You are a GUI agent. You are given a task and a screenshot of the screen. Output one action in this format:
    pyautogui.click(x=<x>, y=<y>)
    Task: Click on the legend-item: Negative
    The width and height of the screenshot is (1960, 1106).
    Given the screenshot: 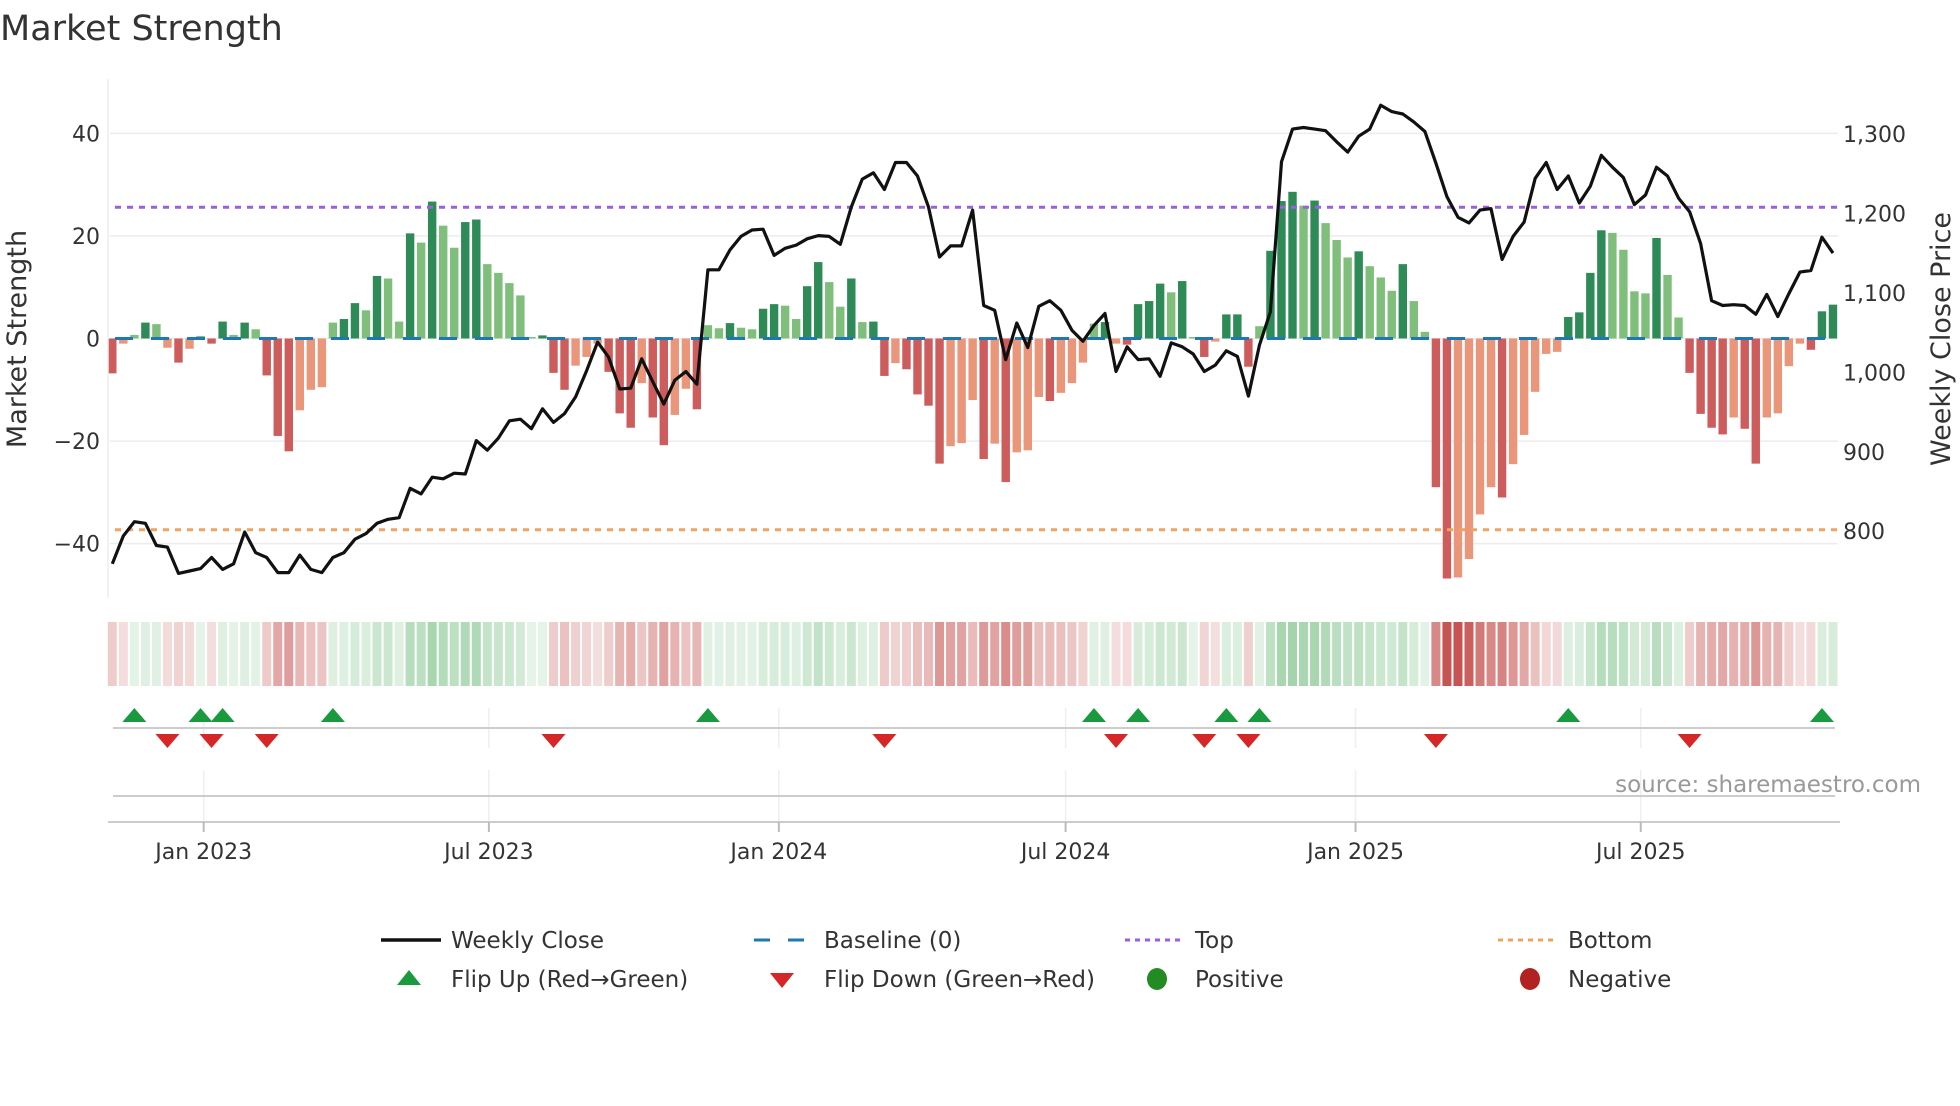 What is the action you would take?
    pyautogui.click(x=1595, y=980)
    